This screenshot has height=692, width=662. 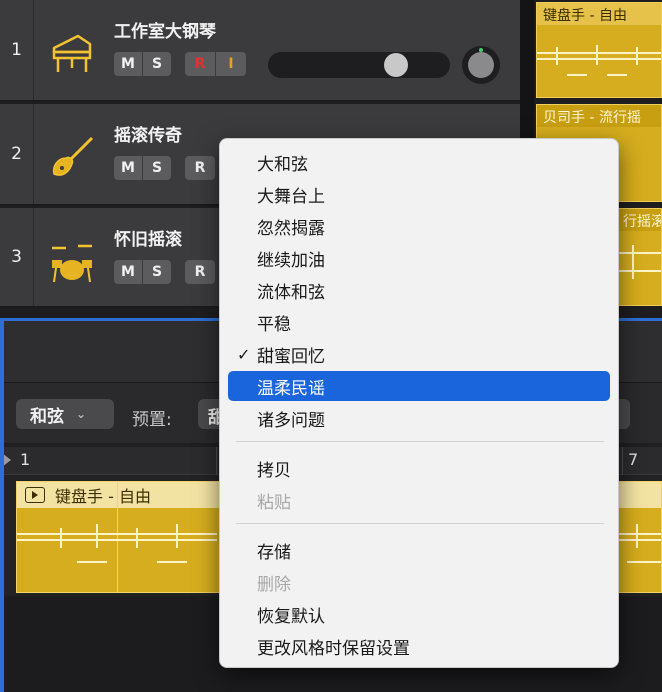 What do you see at coordinates (274, 502) in the screenshot?
I see `menu-item-label: 粘贴` at bounding box center [274, 502].